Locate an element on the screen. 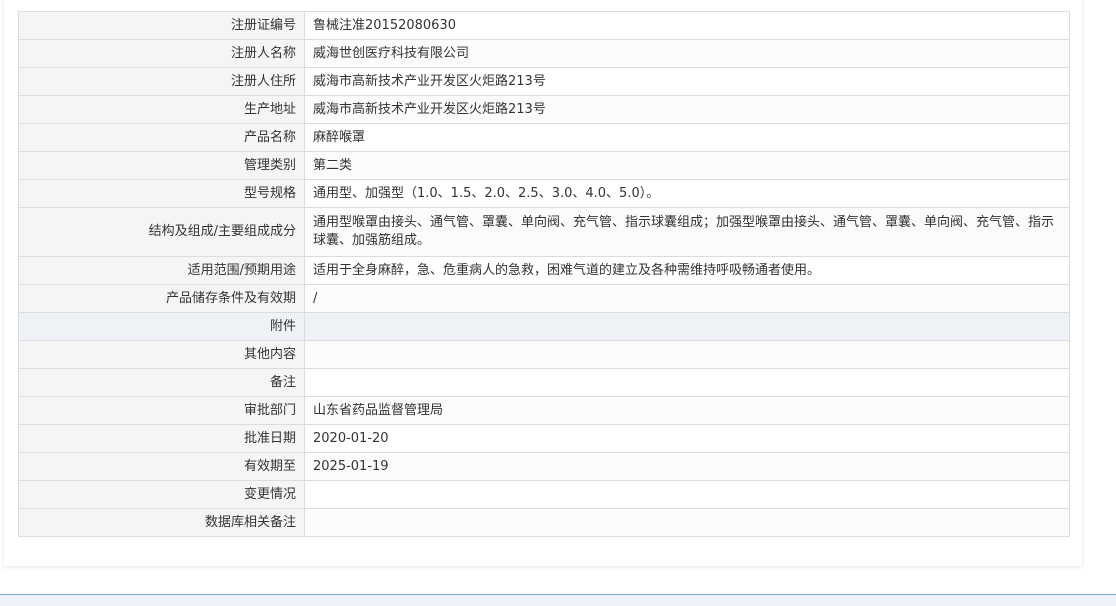  table-row: 生产地址 威海市高新技术产业开发区火炬路213号 is located at coordinates (544, 109).